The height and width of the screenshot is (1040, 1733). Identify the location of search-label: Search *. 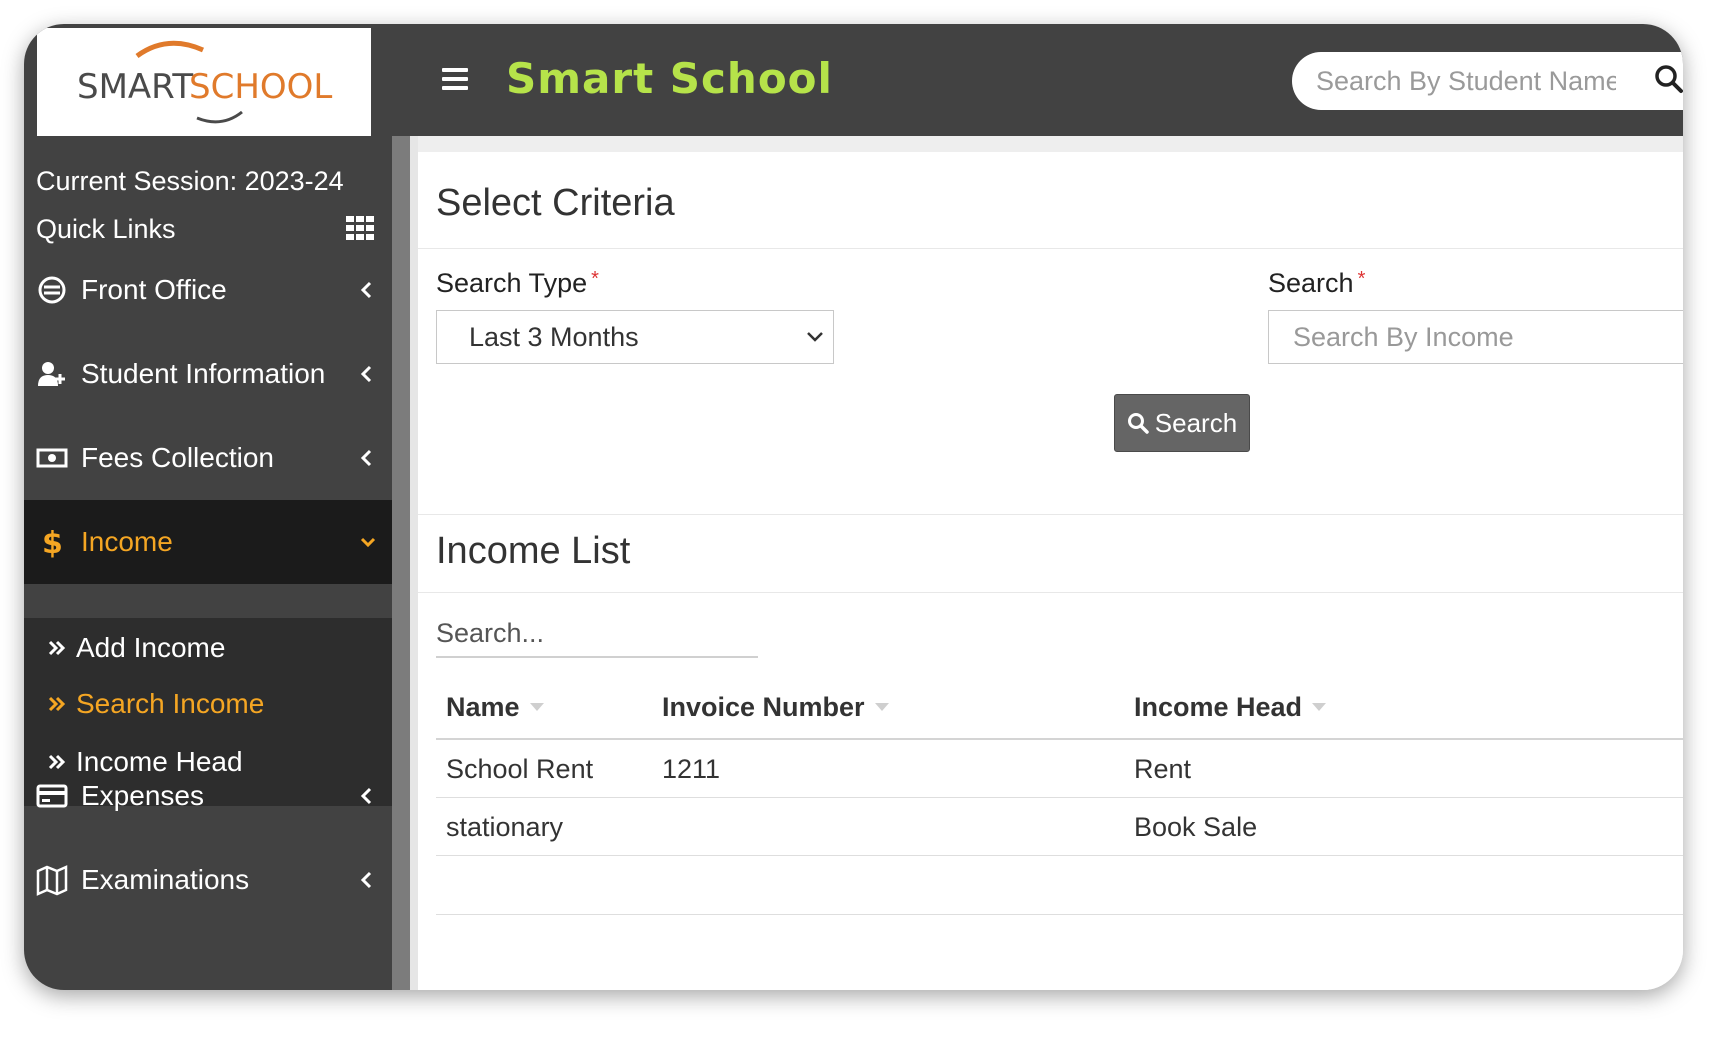
(1317, 283).